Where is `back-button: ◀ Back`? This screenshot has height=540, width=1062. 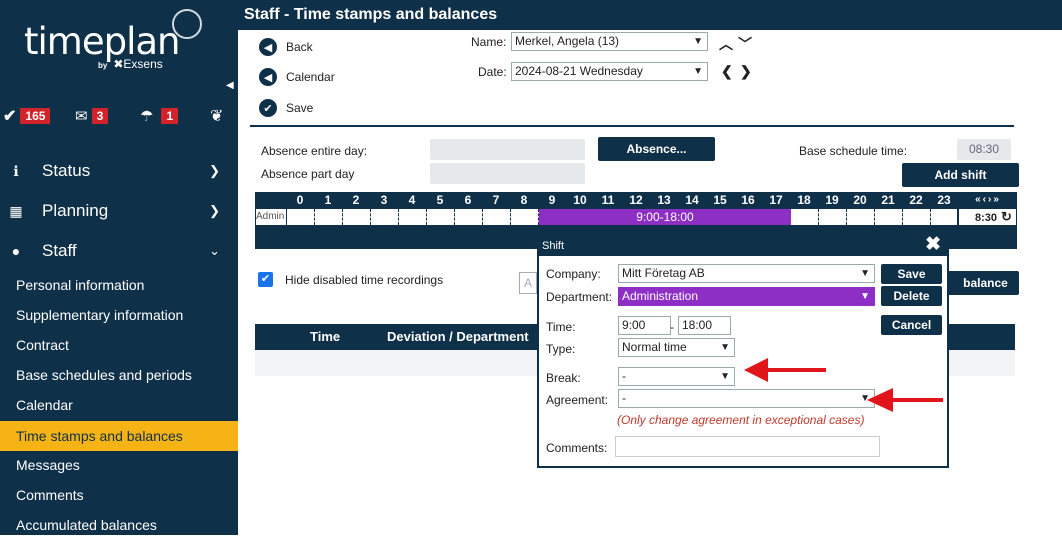 back-button: ◀ Back is located at coordinates (286, 47).